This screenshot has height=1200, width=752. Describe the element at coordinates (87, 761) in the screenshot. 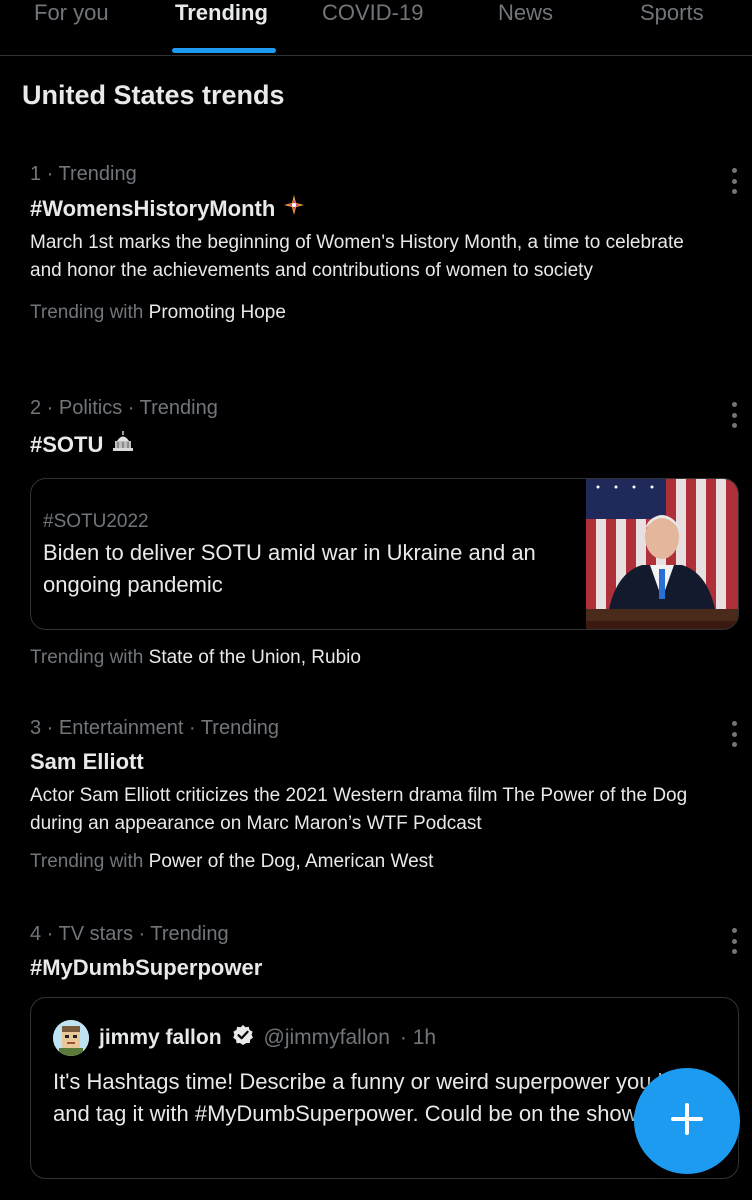

I see `trend-title: Sam Elliott` at that location.